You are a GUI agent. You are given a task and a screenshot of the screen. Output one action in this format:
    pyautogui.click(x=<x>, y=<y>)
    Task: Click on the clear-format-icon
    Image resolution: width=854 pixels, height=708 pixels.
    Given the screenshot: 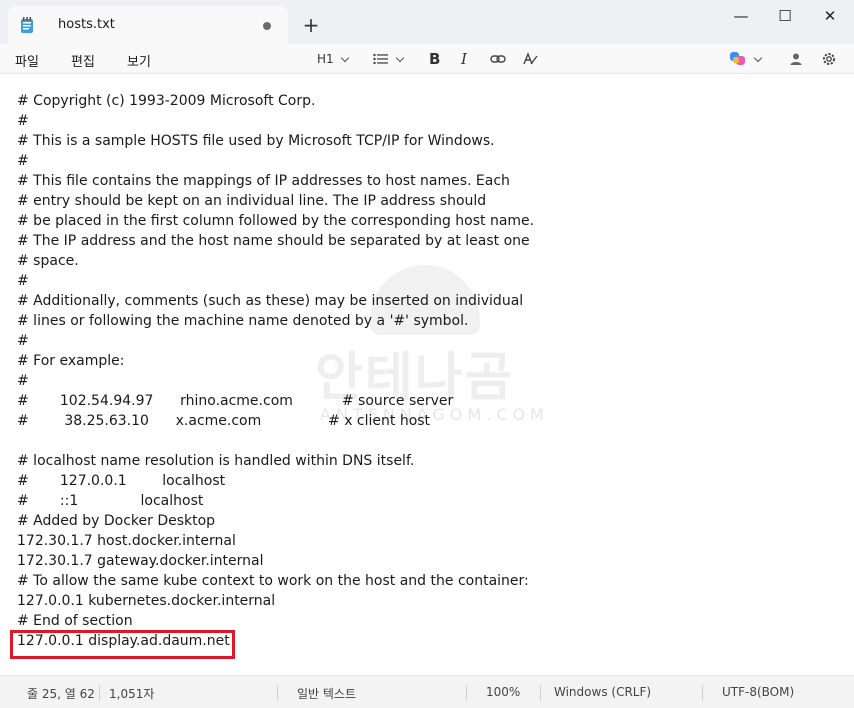 What is the action you would take?
    pyautogui.click(x=530, y=58)
    